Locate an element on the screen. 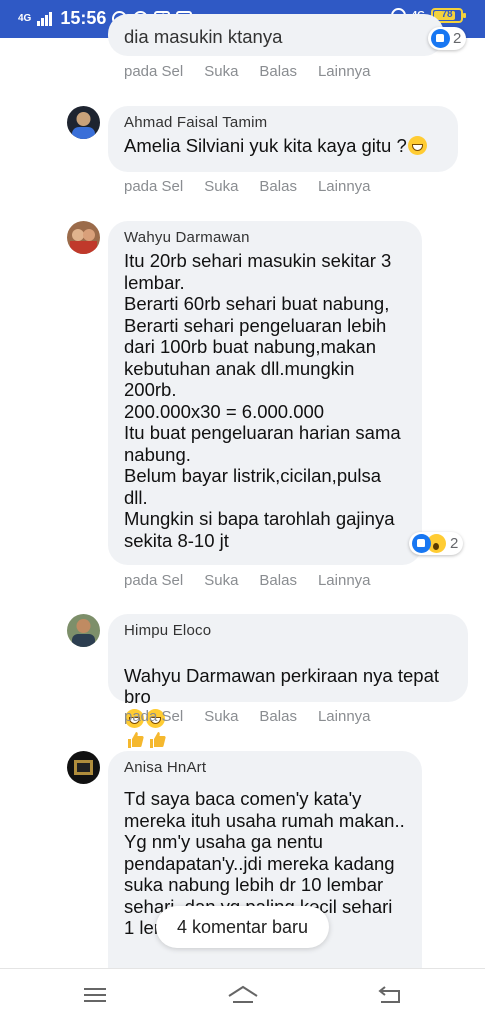 The height and width of the screenshot is (1025, 485). grinning-emoji-icon is located at coordinates (417, 145).